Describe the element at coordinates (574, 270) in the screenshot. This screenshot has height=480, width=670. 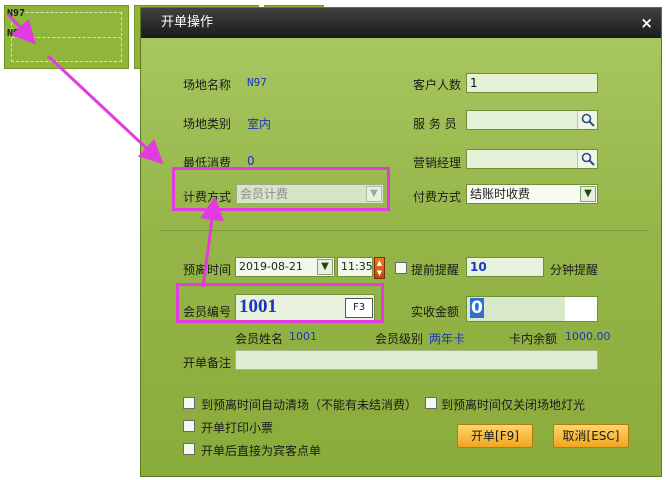
I see `remind-unit-label: 分钟提醒` at that location.